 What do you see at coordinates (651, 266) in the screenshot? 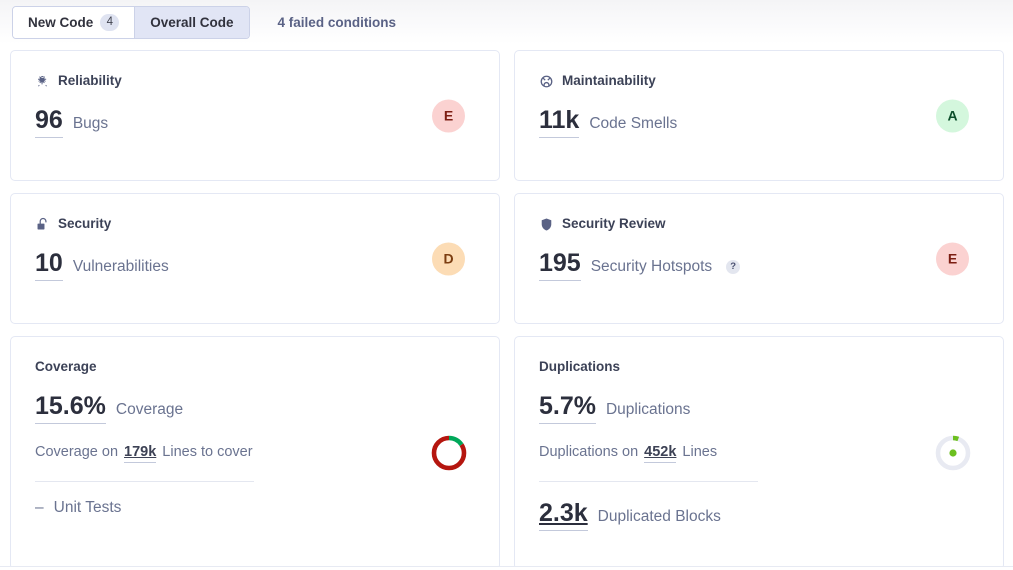
I see `security-hotspots-label: Security Hotspots` at bounding box center [651, 266].